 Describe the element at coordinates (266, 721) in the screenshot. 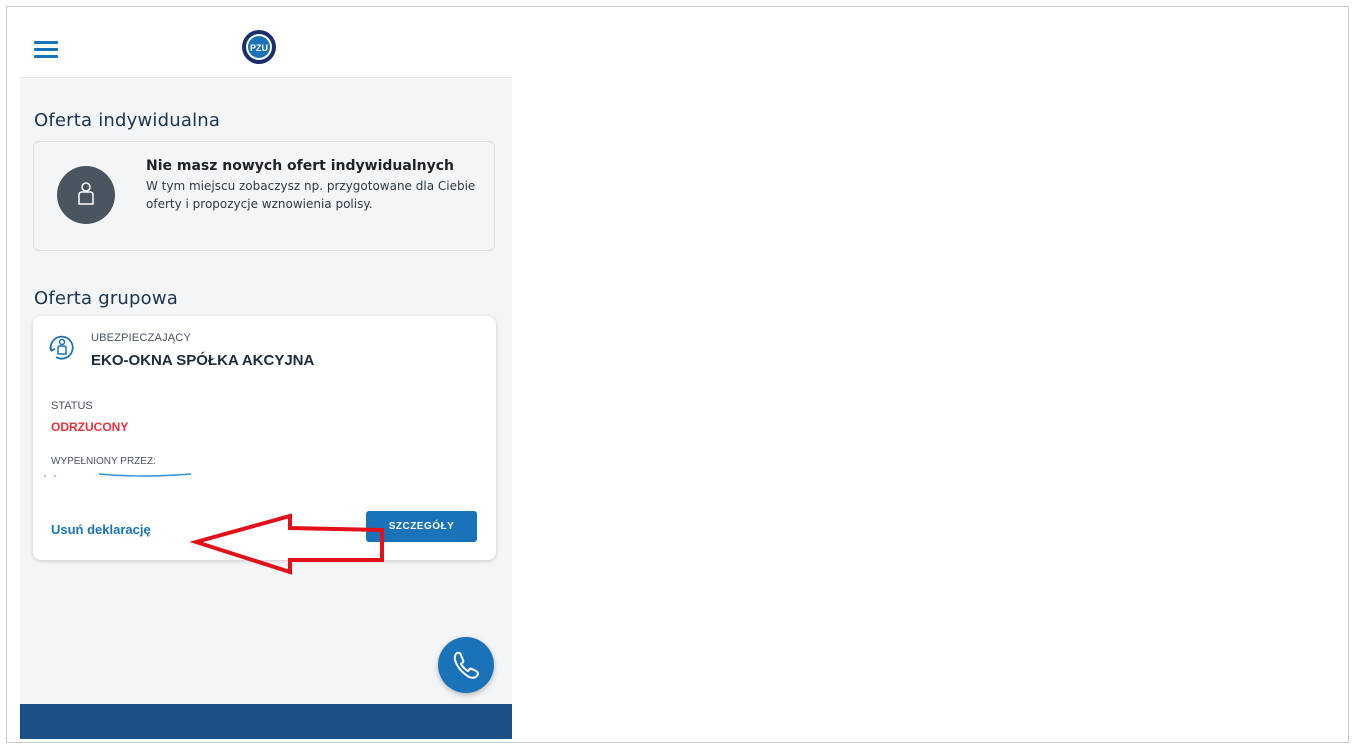

I see `bottom-navigation-bar` at that location.